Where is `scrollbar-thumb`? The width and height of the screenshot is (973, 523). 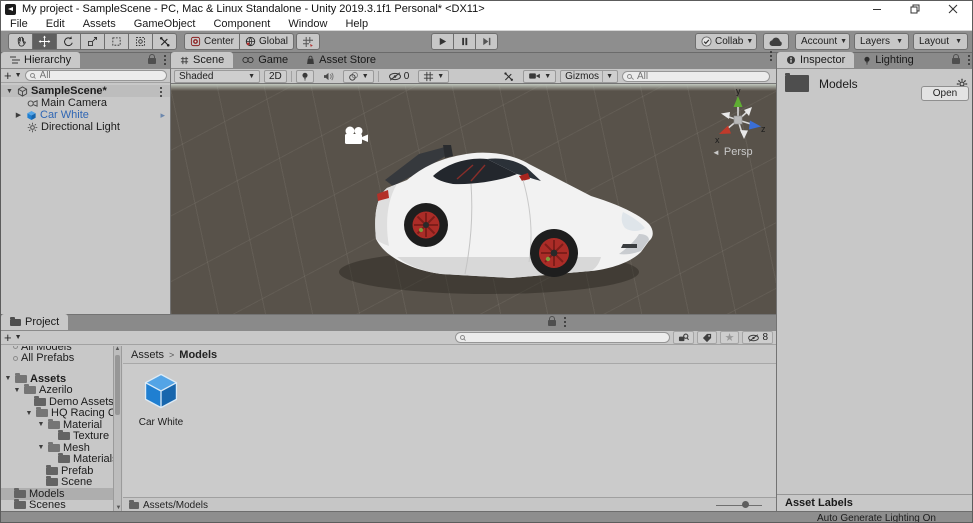 scrollbar-thumb is located at coordinates (117, 385).